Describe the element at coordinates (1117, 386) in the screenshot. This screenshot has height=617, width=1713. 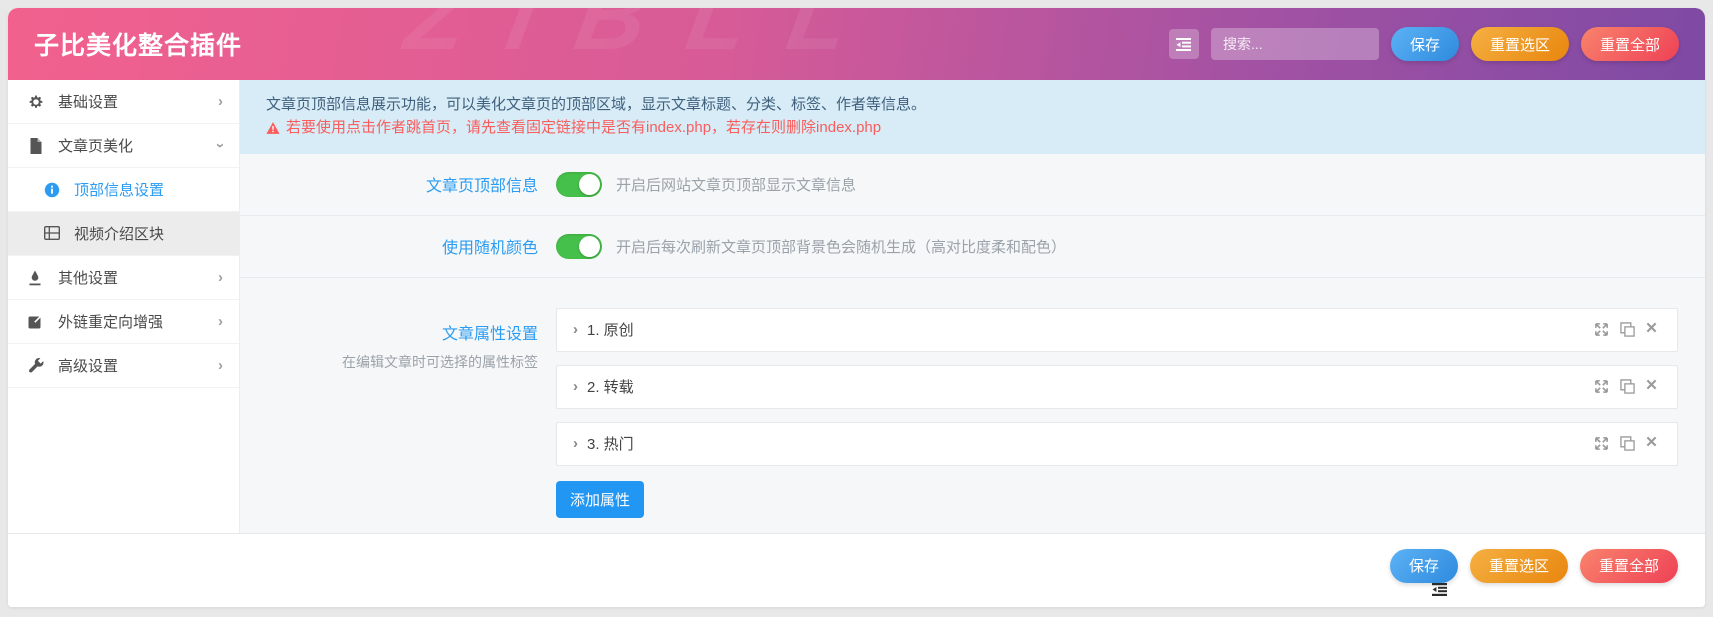
I see `attribute-item-row: › 2. 转载` at that location.